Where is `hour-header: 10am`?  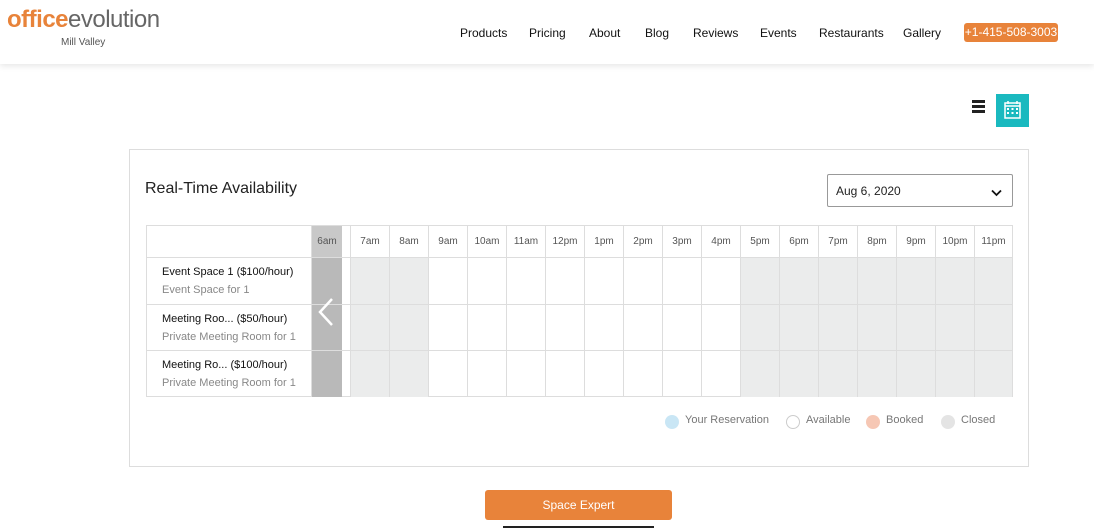
hour-header: 10am is located at coordinates (486, 241).